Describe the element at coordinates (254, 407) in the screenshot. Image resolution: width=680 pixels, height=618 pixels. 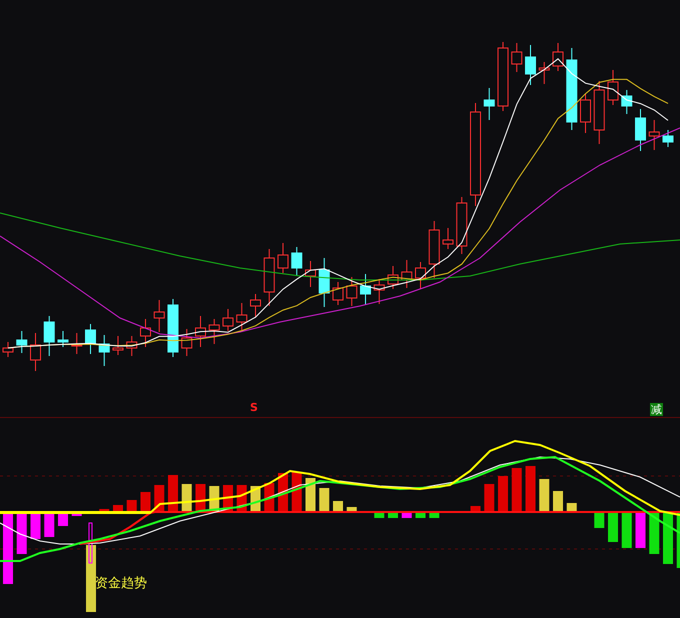
I see `sell-signal-marker: S` at that location.